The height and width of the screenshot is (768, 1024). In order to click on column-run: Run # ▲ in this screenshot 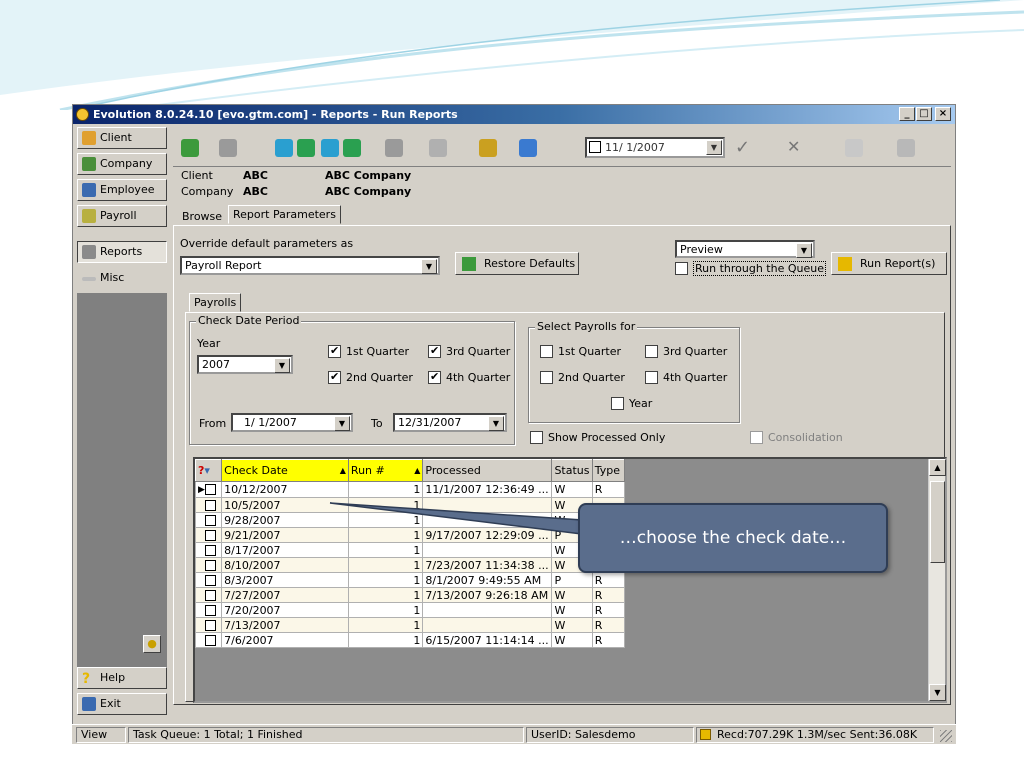, I will do `click(385, 470)`.